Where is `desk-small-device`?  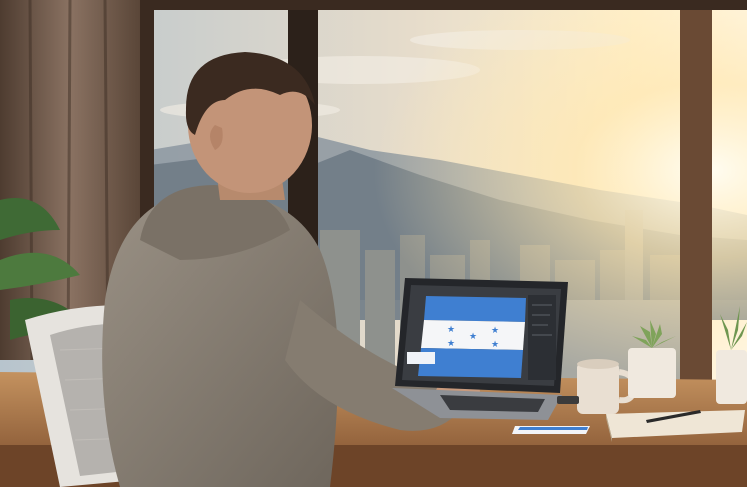
desk-small-device is located at coordinates (568, 400).